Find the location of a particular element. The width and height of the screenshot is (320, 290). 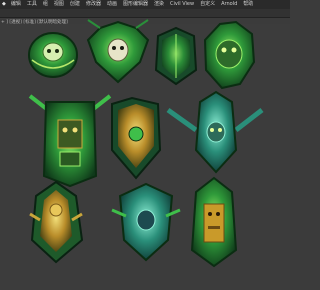

winged-skull-shield is located at coordinates (215, 132).